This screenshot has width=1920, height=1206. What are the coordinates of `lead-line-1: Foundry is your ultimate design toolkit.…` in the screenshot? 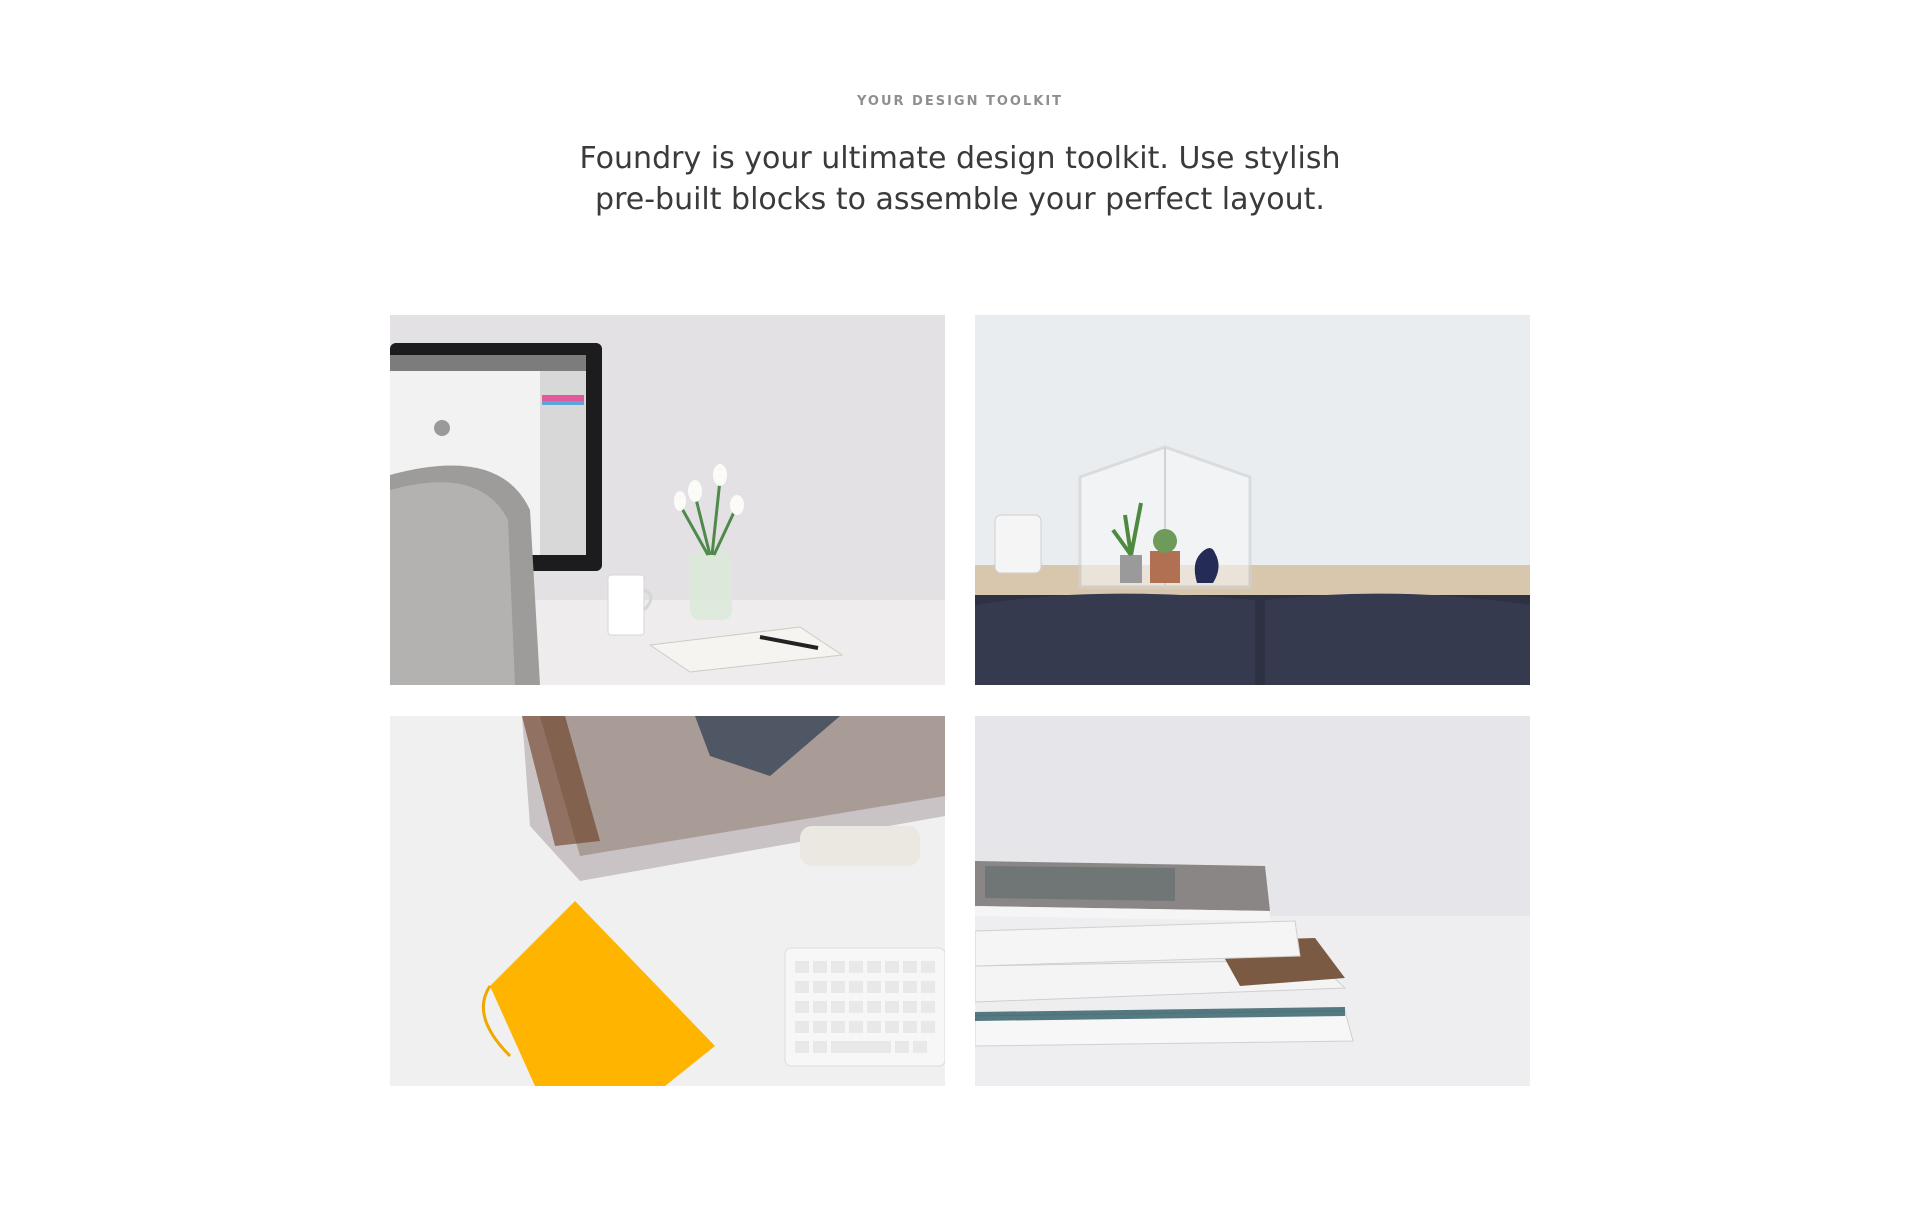 It's located at (960, 158).